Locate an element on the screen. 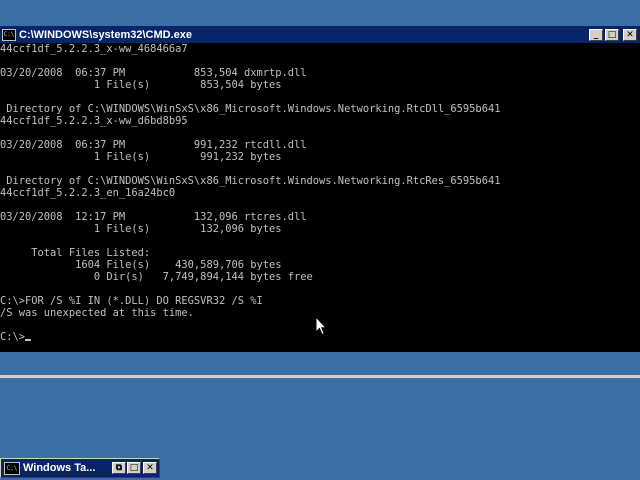 This screenshot has height=480, width=640. mouse-pointer-icon is located at coordinates (321, 326).